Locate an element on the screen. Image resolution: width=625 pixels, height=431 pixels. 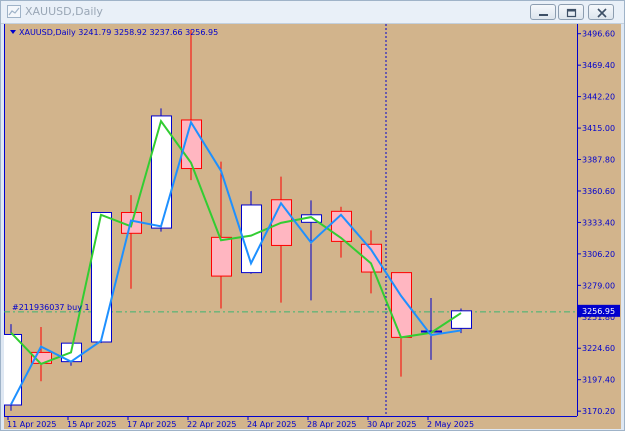
price-tick-label: 3469.40 is located at coordinates (598, 65).